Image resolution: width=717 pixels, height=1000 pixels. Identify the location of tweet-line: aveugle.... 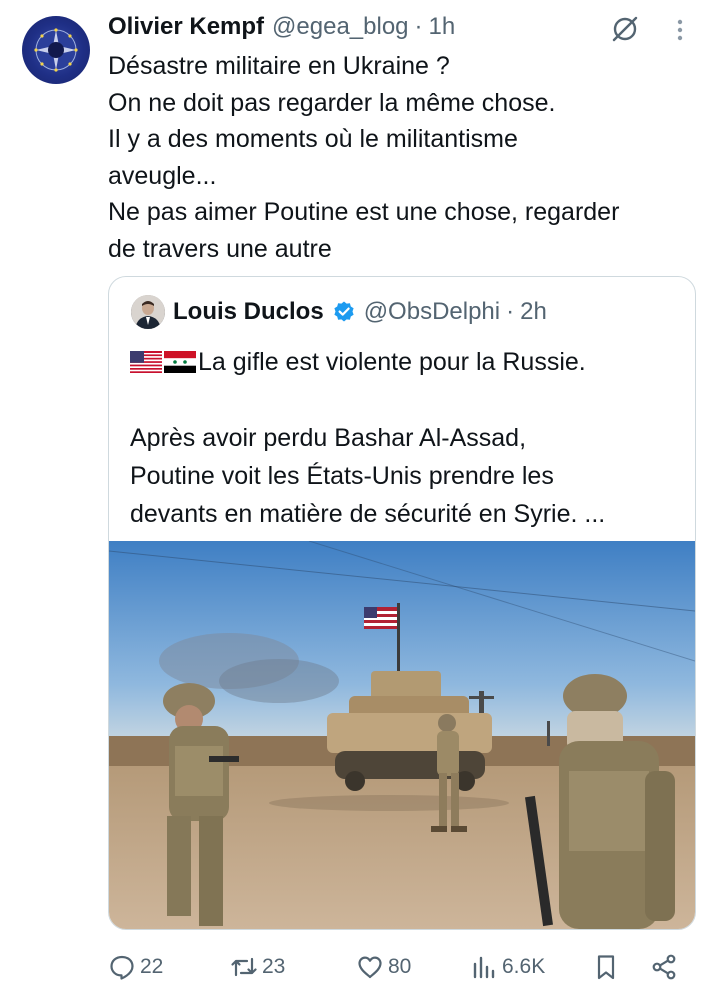
(162, 175).